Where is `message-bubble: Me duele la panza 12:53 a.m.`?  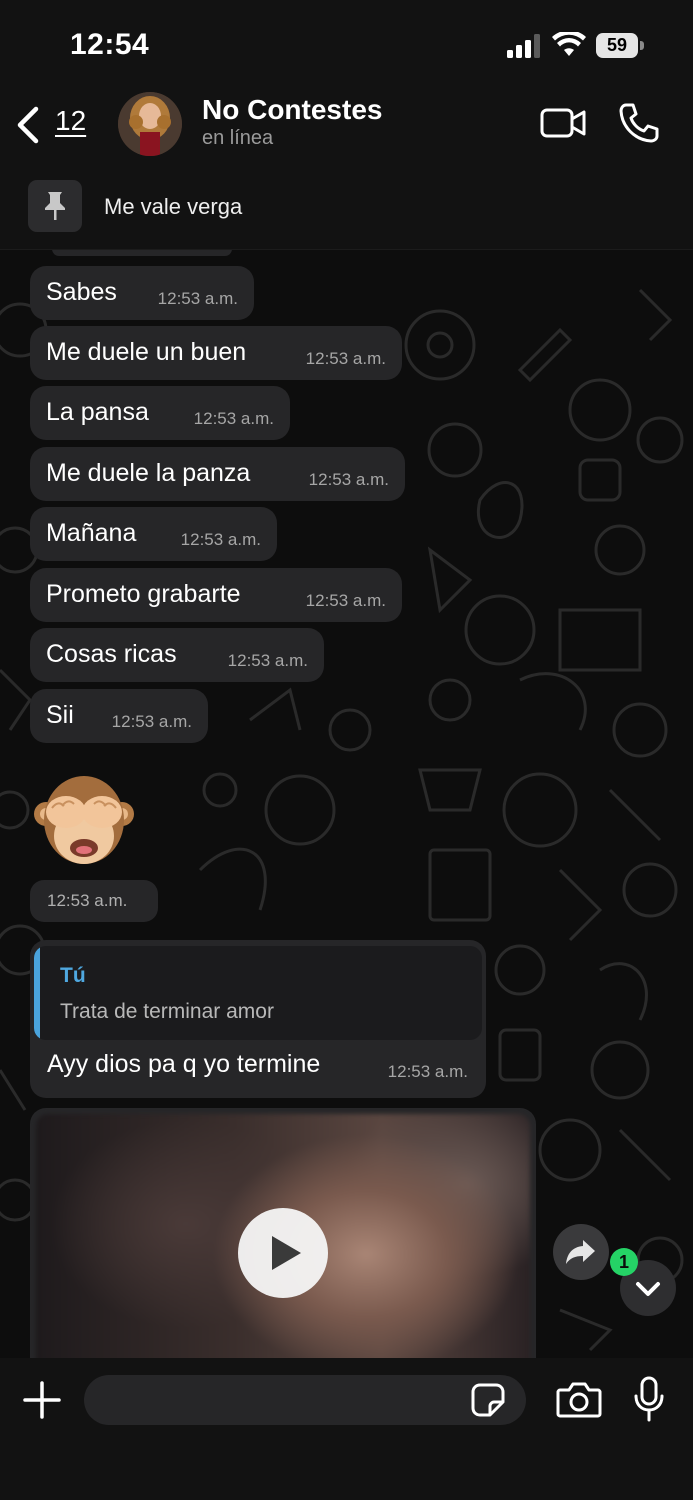
message-bubble: Me duele la panza 12:53 a.m. is located at coordinates (217, 474).